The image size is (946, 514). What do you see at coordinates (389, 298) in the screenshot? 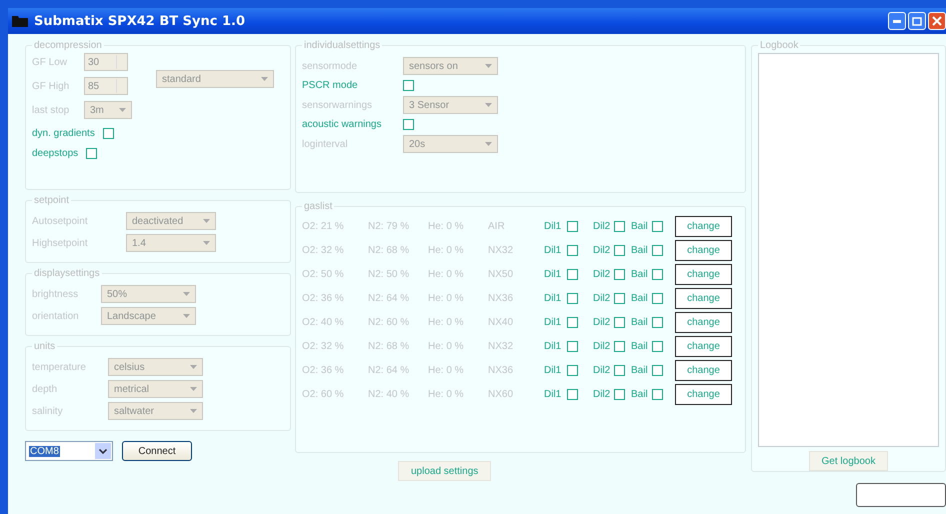
I see `gas-nitrogen: N2: 64 %` at bounding box center [389, 298].